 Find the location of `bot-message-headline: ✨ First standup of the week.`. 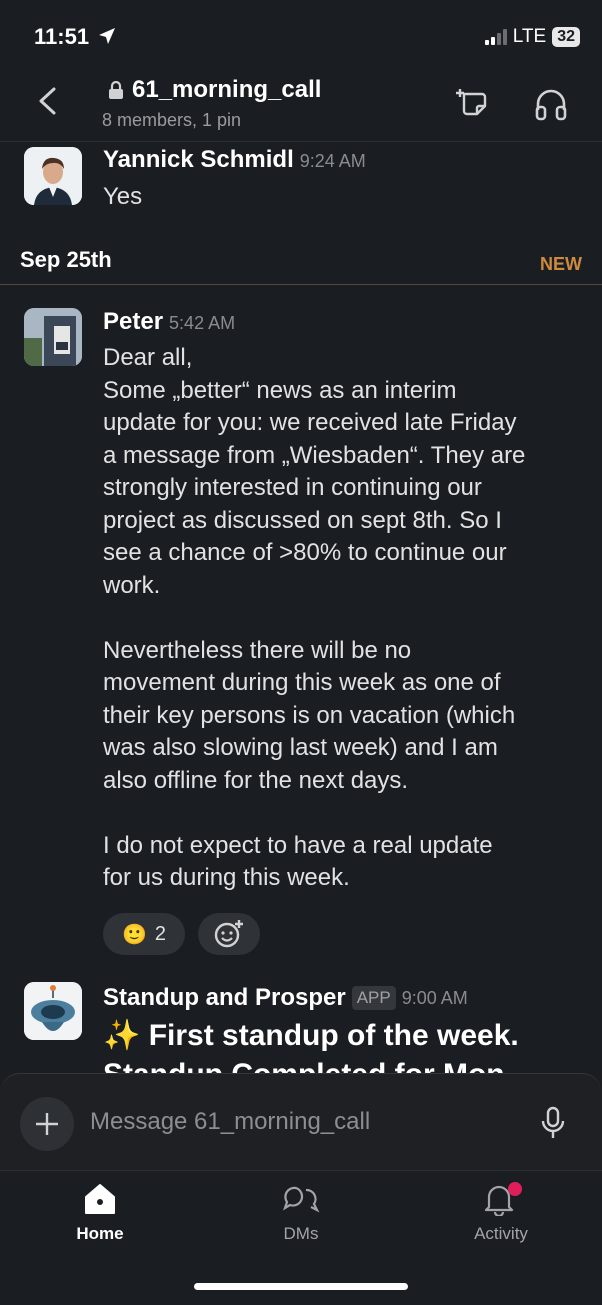

bot-message-headline: ✨ First standup of the week. is located at coordinates (311, 1035).